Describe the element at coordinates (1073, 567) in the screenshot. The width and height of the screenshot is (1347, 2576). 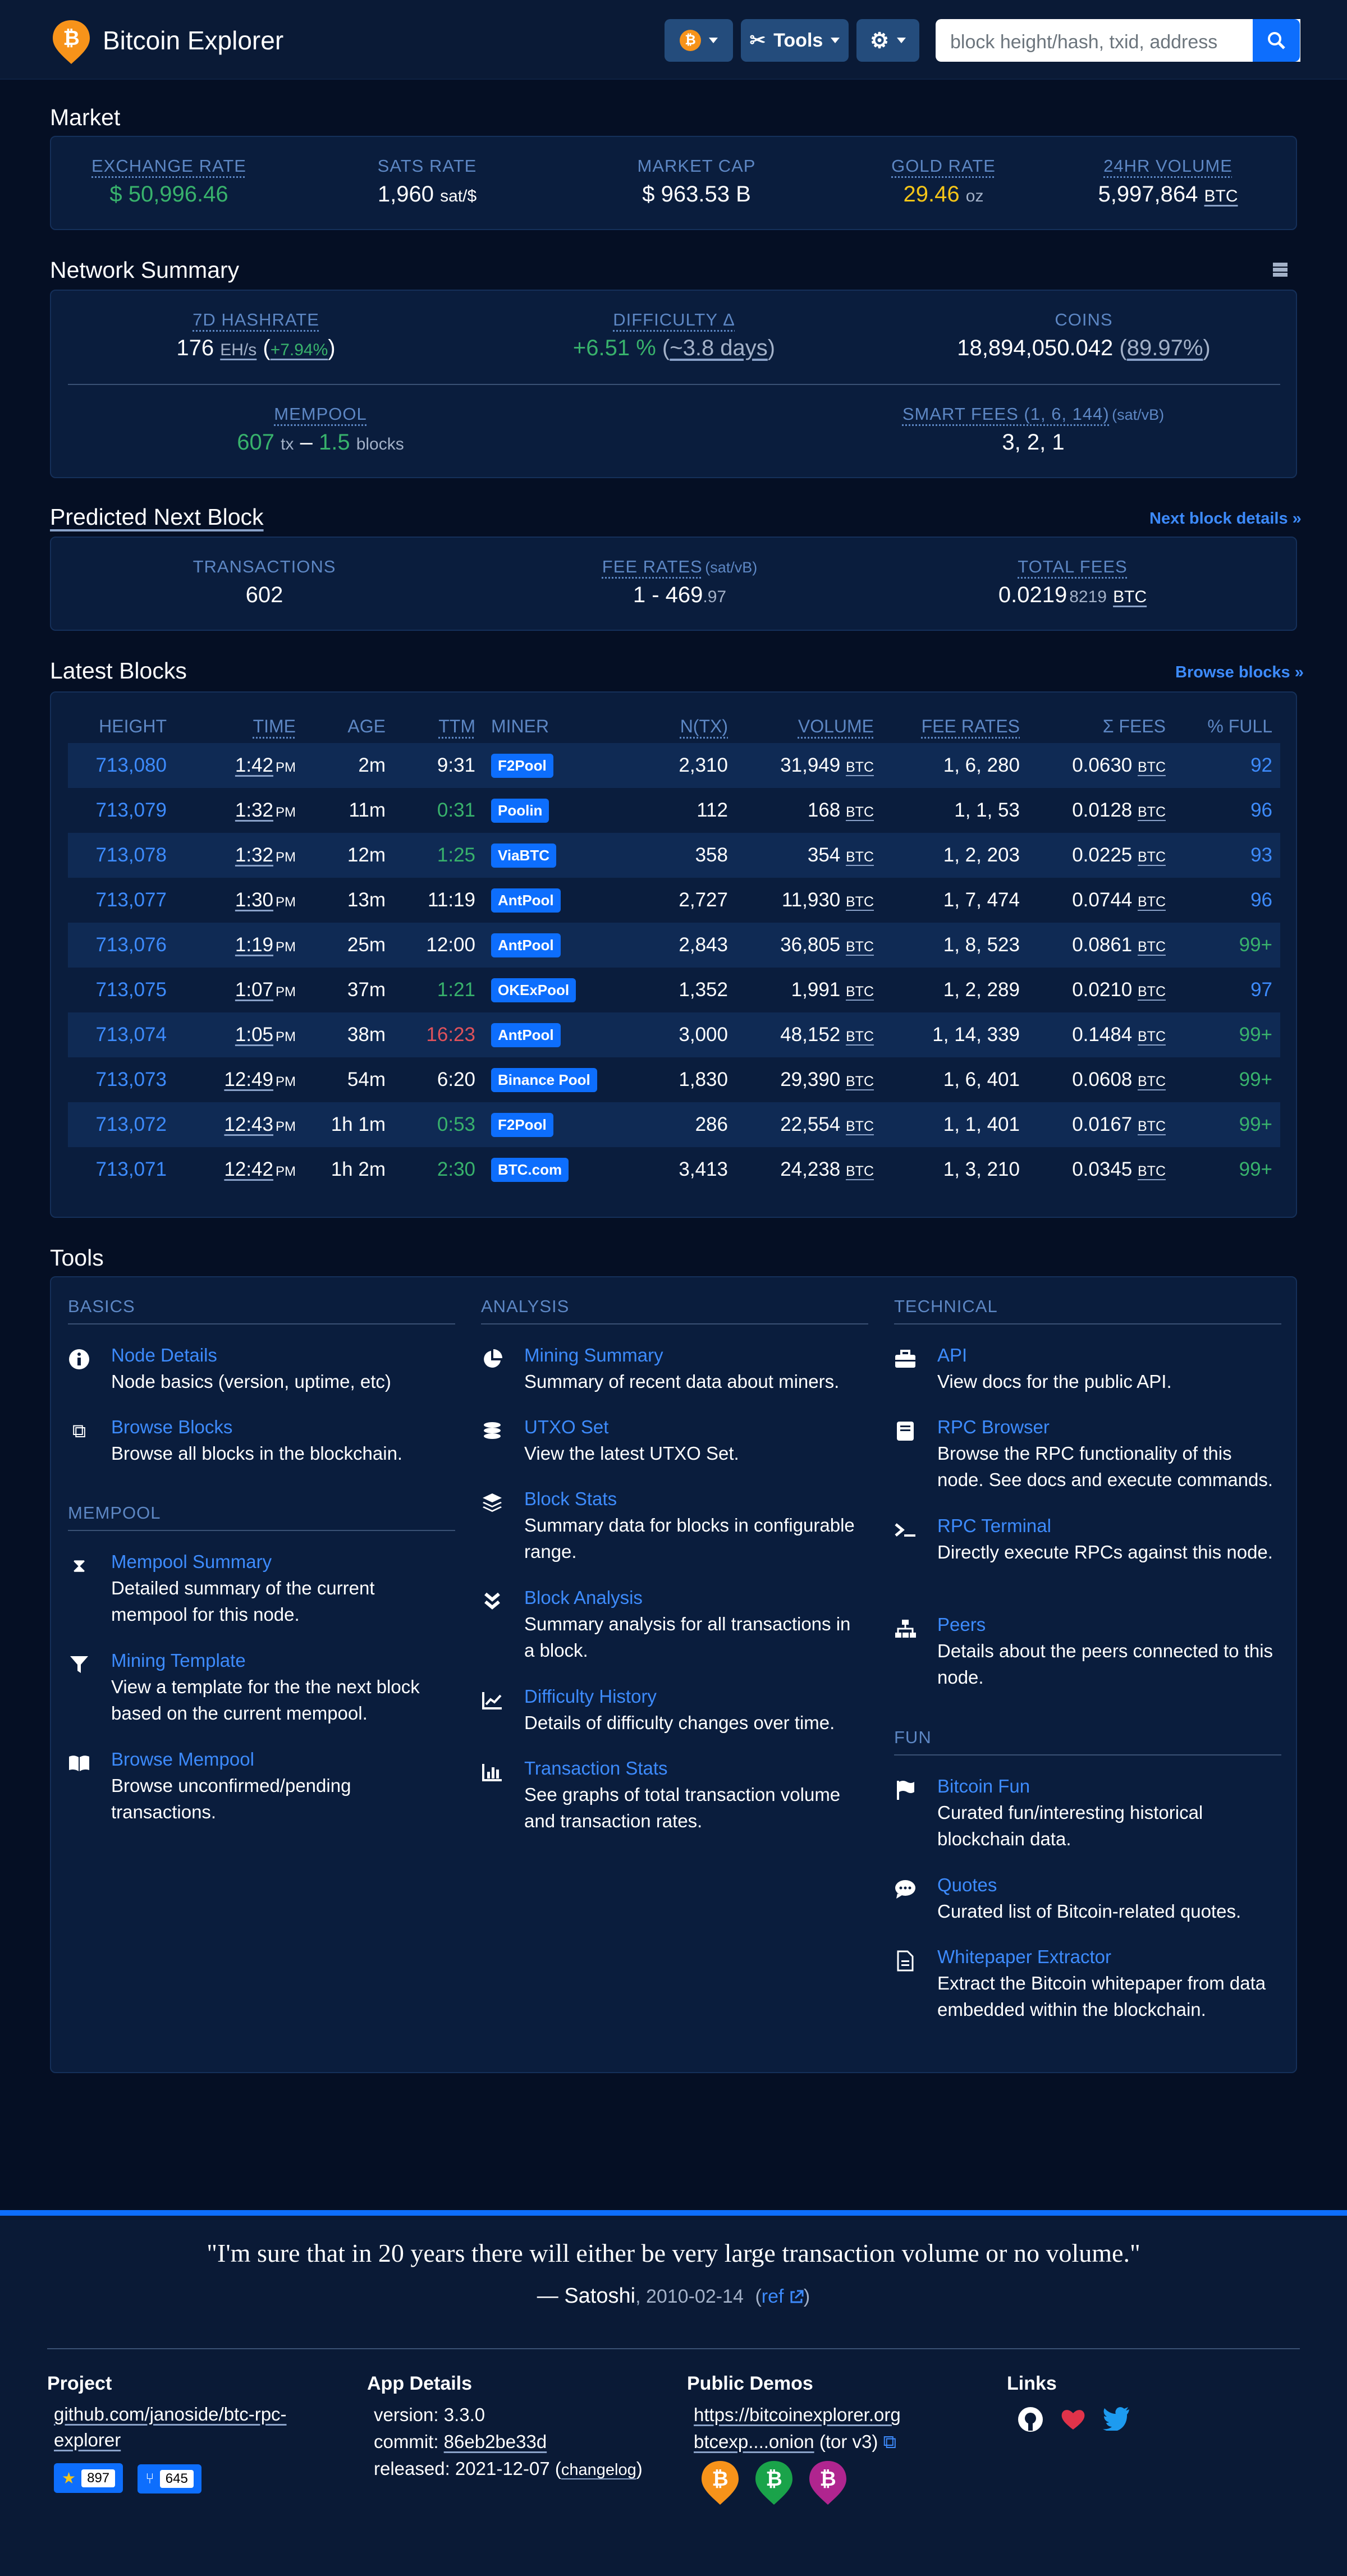
I see `total-fees-label: TOTAL FEES` at that location.